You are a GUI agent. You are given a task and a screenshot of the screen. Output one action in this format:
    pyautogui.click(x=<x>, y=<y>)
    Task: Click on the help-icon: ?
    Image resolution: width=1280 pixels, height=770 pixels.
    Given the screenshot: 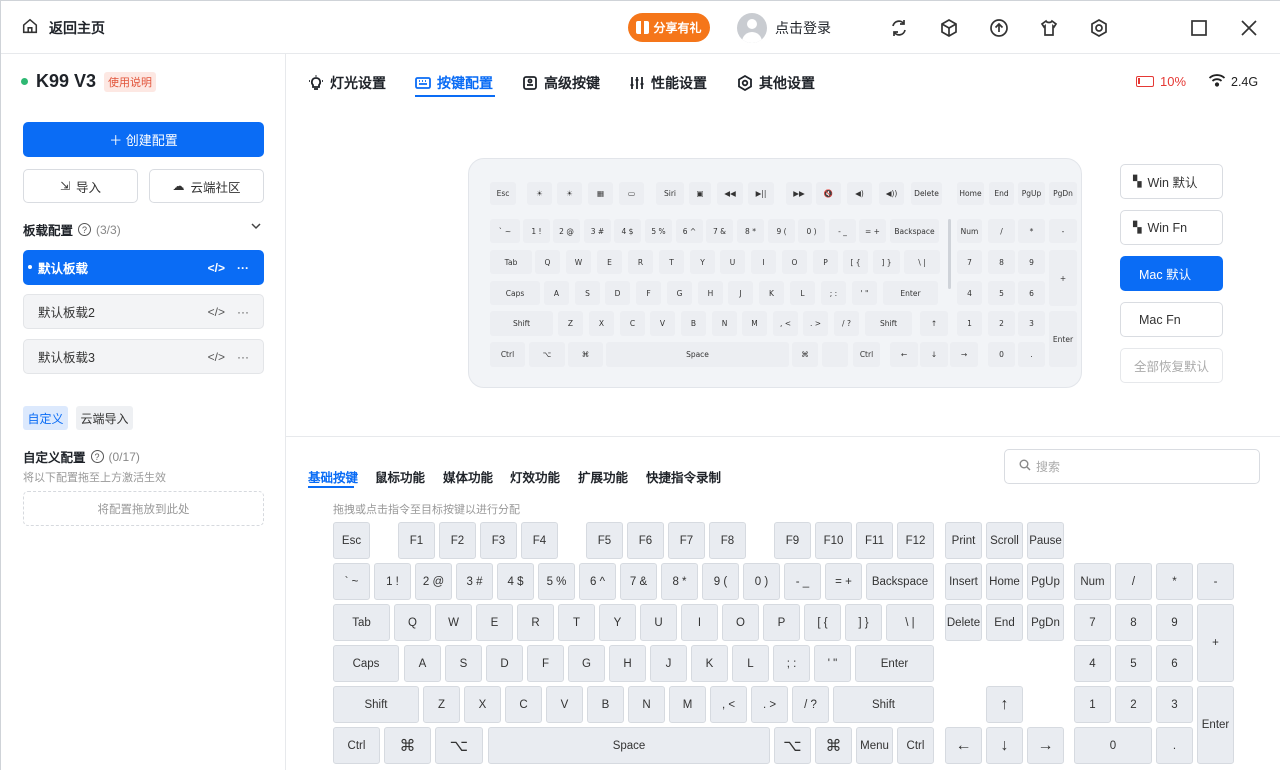 What is the action you would take?
    pyautogui.click(x=85, y=229)
    